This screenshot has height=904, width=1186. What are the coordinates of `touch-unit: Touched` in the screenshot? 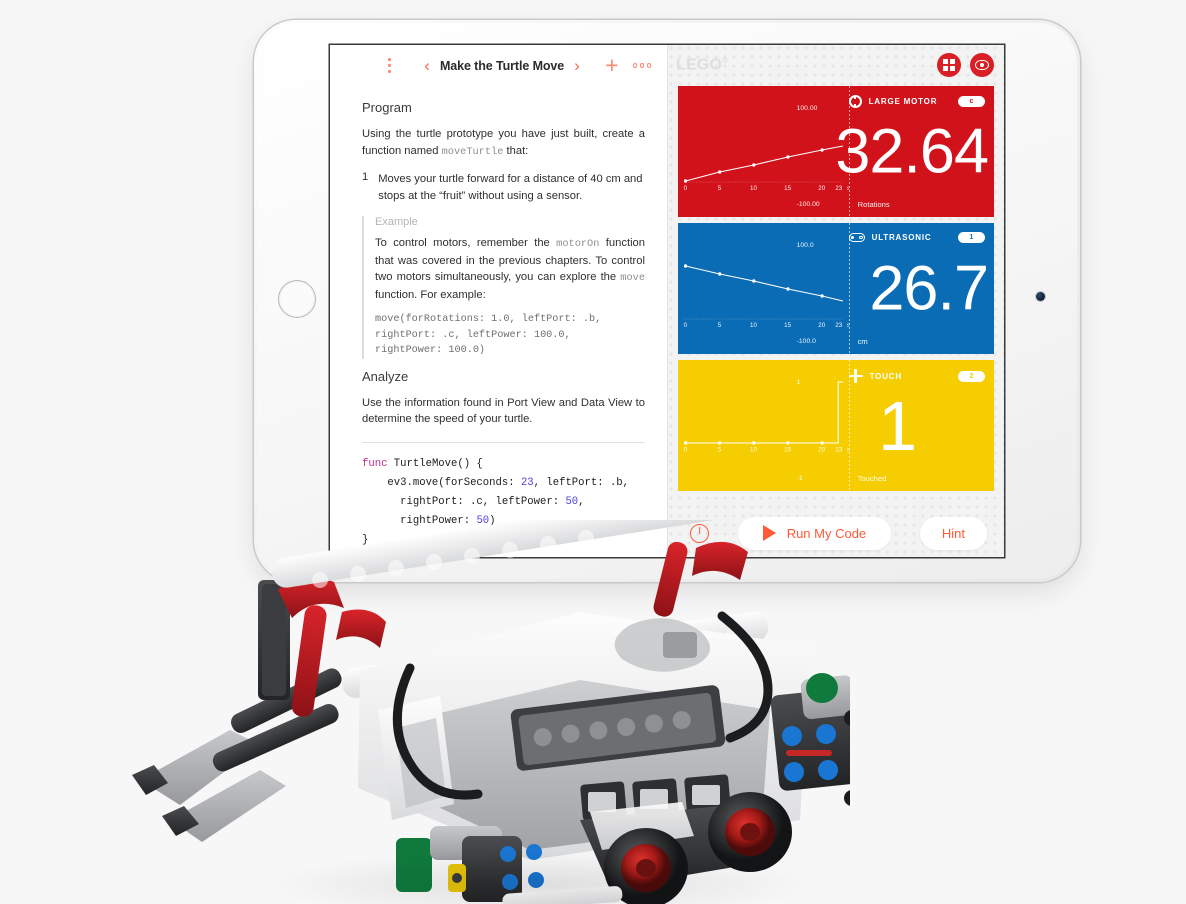 It's located at (872, 478).